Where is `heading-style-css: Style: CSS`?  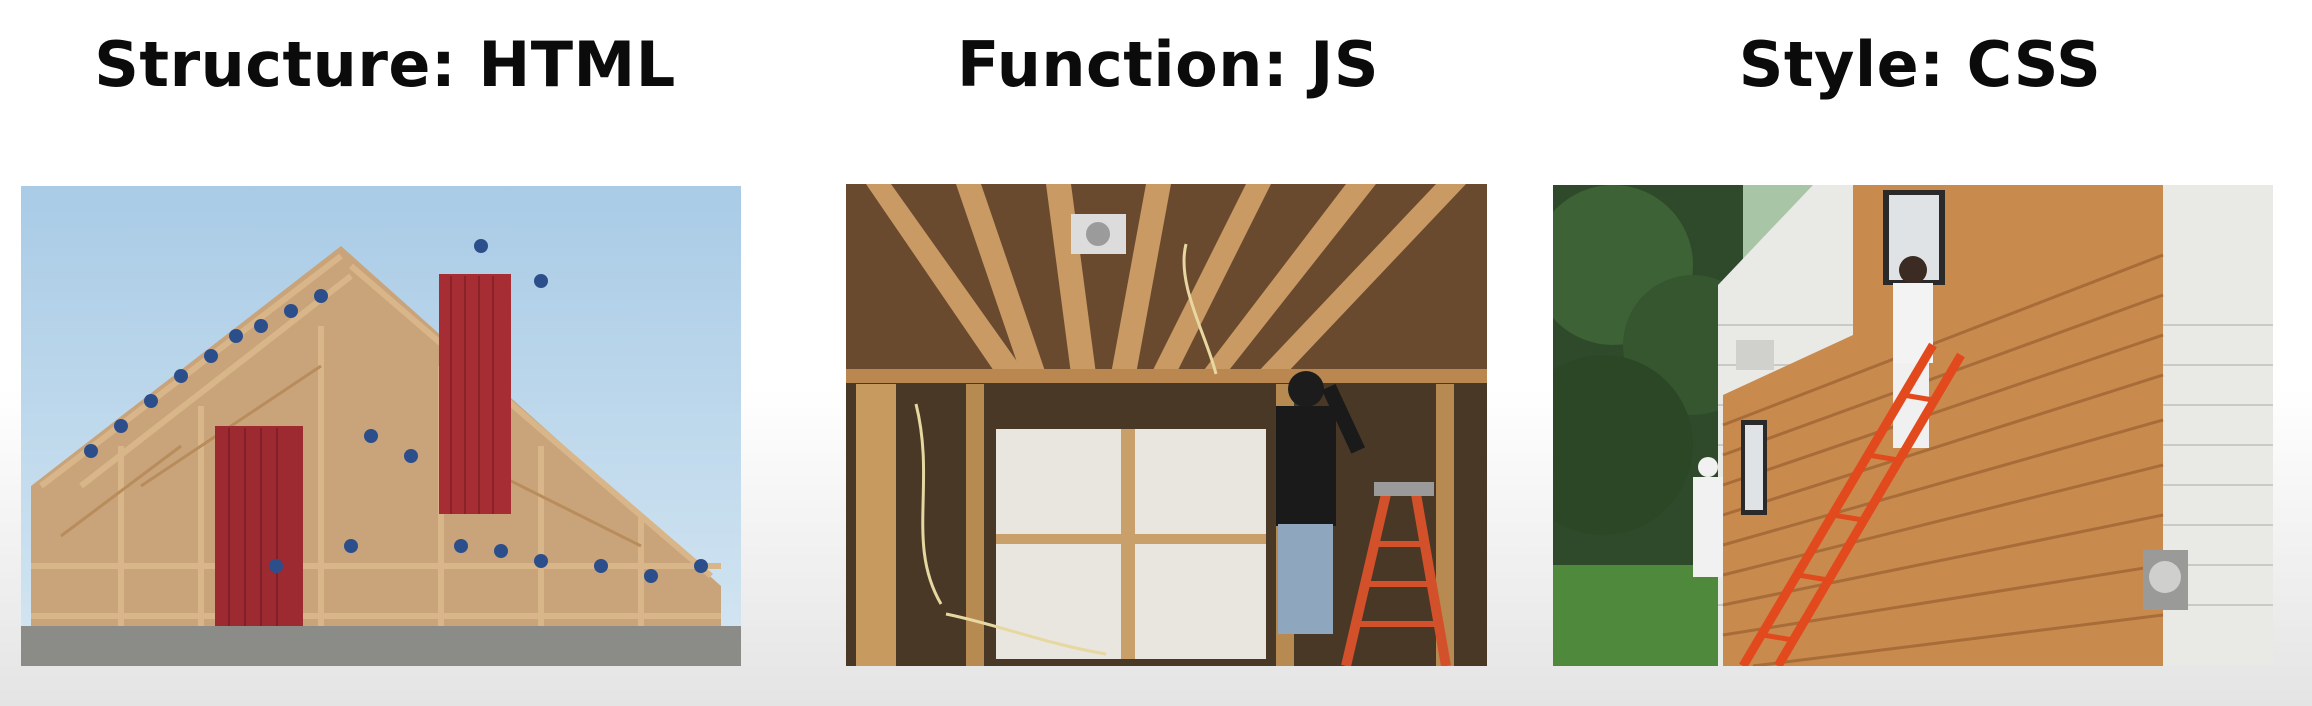 heading-style-css: Style: CSS is located at coordinates (1920, 64).